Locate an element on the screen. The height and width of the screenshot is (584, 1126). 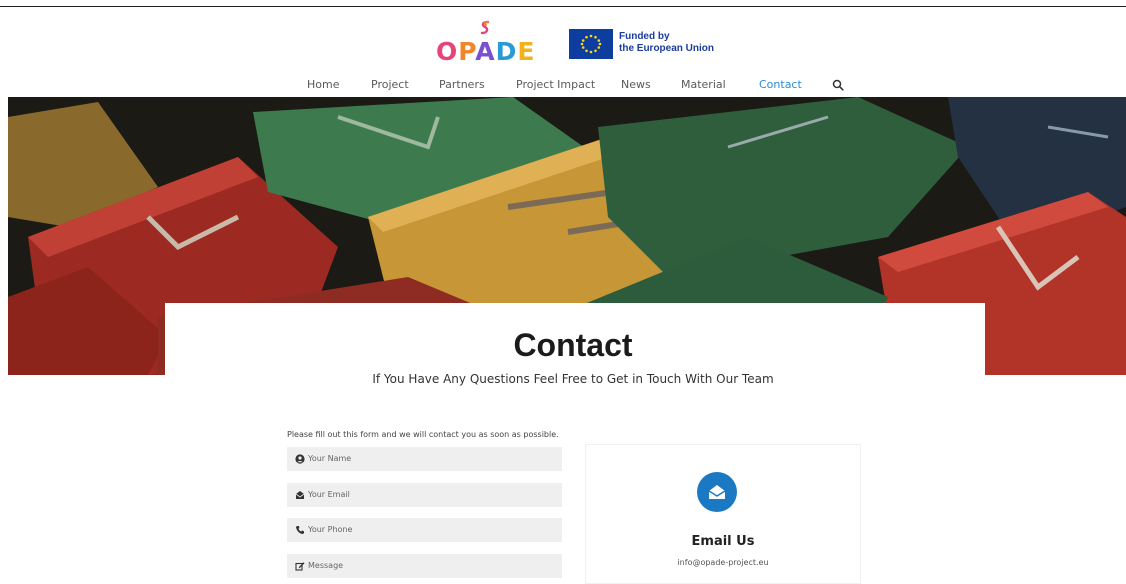
search-icon is located at coordinates (838, 85).